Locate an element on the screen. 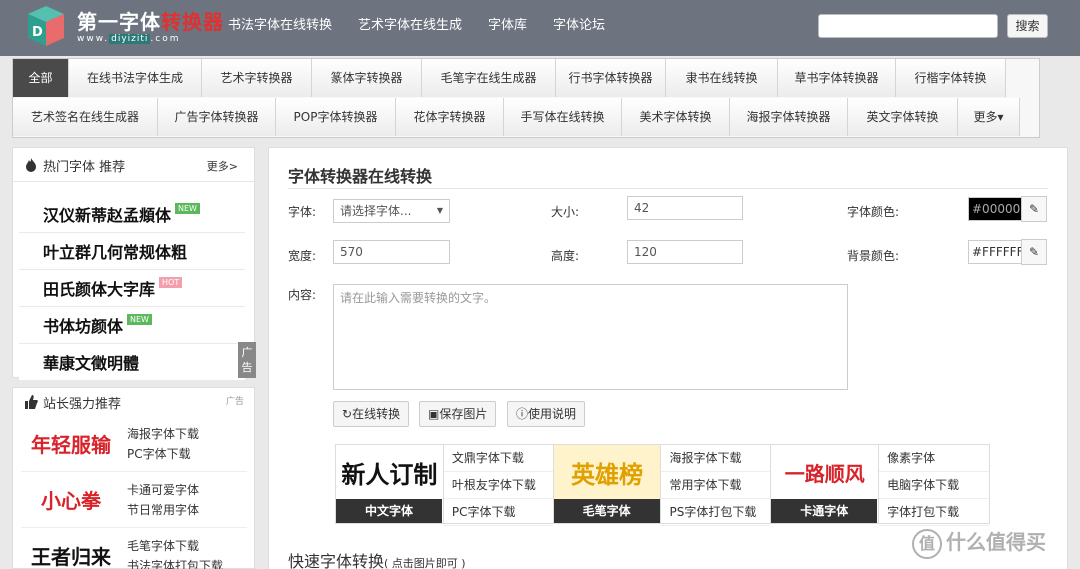 This screenshot has height=569, width=1080. hot-font-item: 田氏颜体大字库 HOT is located at coordinates (132, 288).